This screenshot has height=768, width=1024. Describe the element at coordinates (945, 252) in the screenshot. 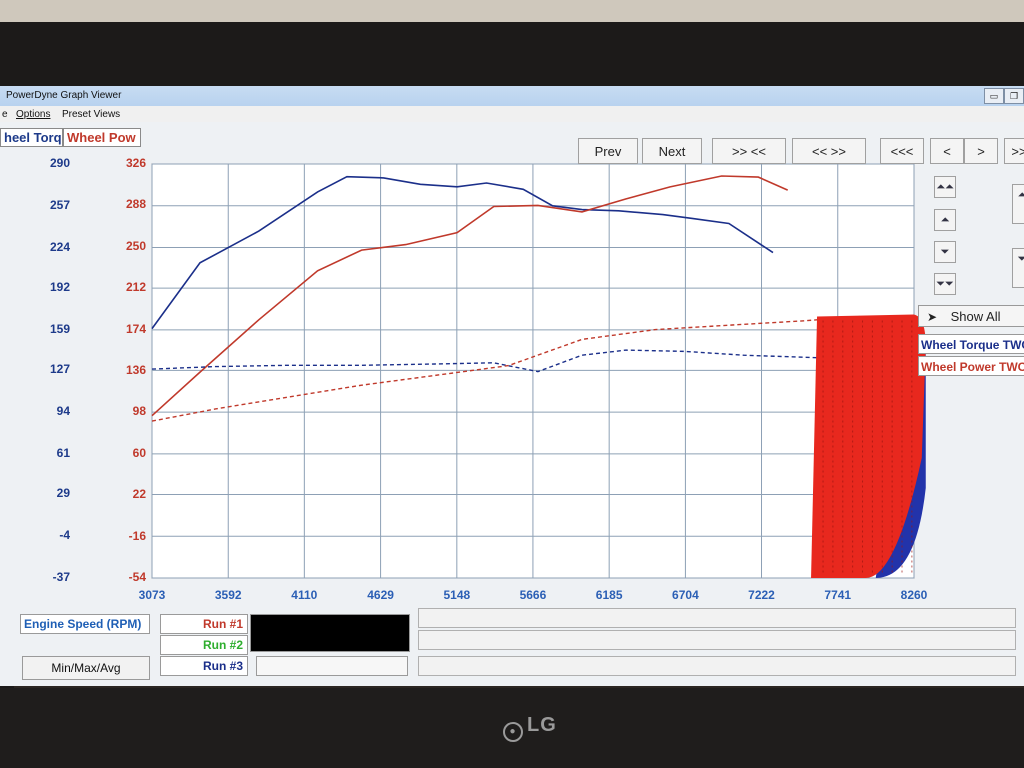

I see `step-down-icon: ⏷` at that location.